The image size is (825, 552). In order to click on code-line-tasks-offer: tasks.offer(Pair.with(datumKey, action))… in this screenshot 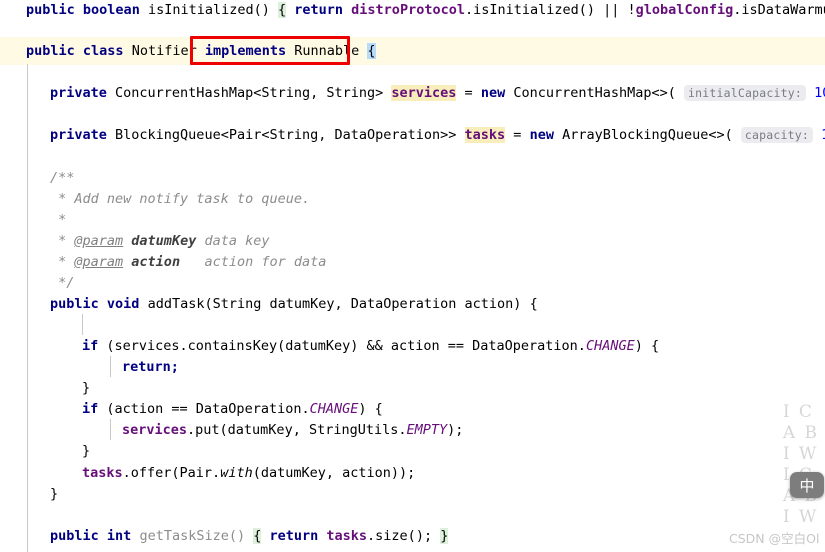, I will do `click(453, 473)`.